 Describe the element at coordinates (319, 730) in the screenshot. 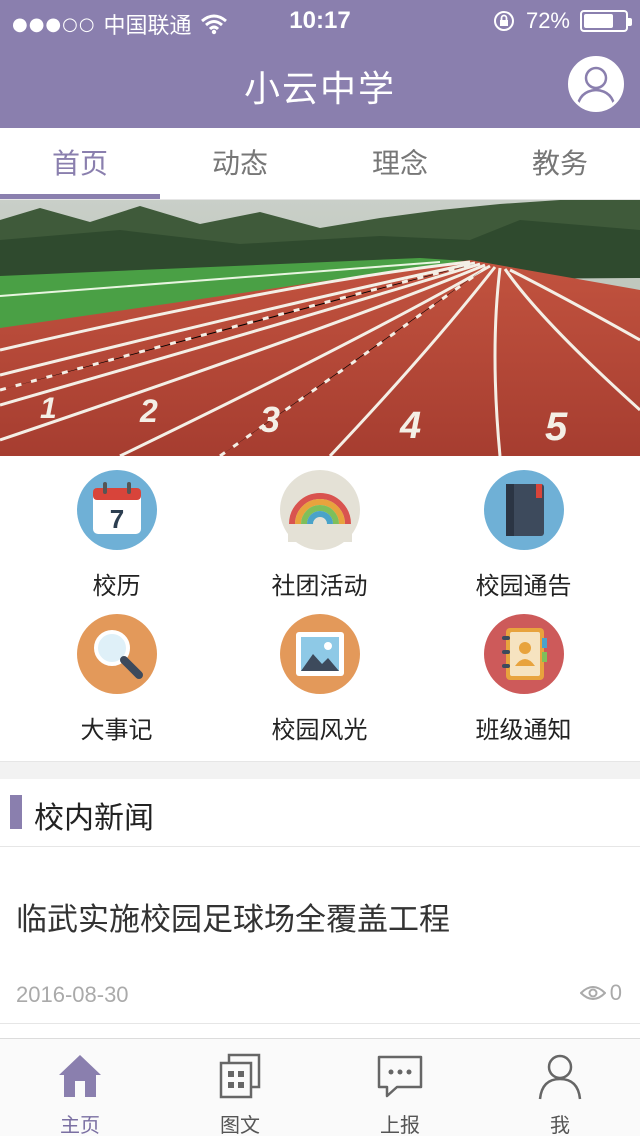

I see `quick-link-label: 校园风光` at that location.